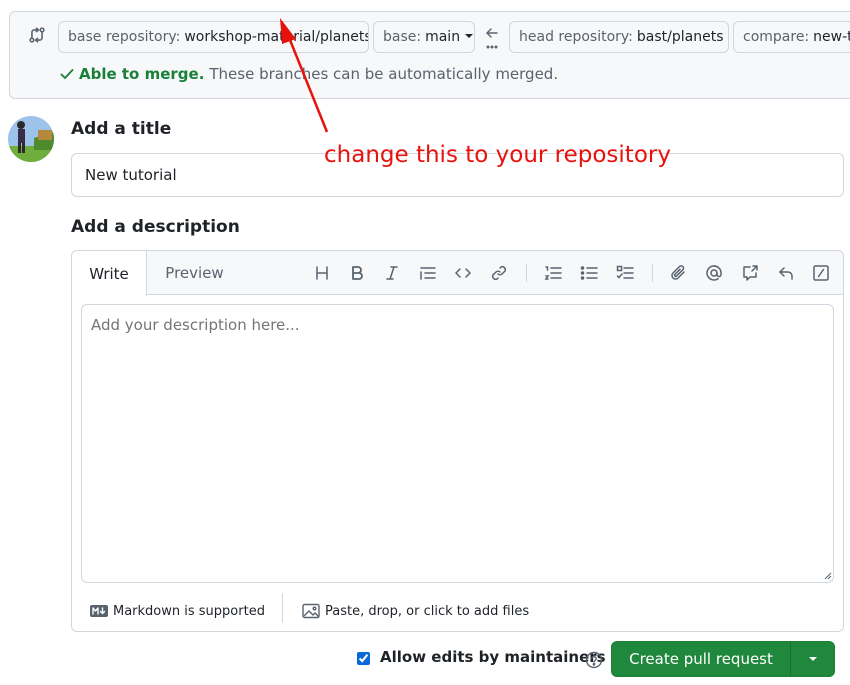  What do you see at coordinates (786, 273) in the screenshot?
I see `reply-icon` at bounding box center [786, 273].